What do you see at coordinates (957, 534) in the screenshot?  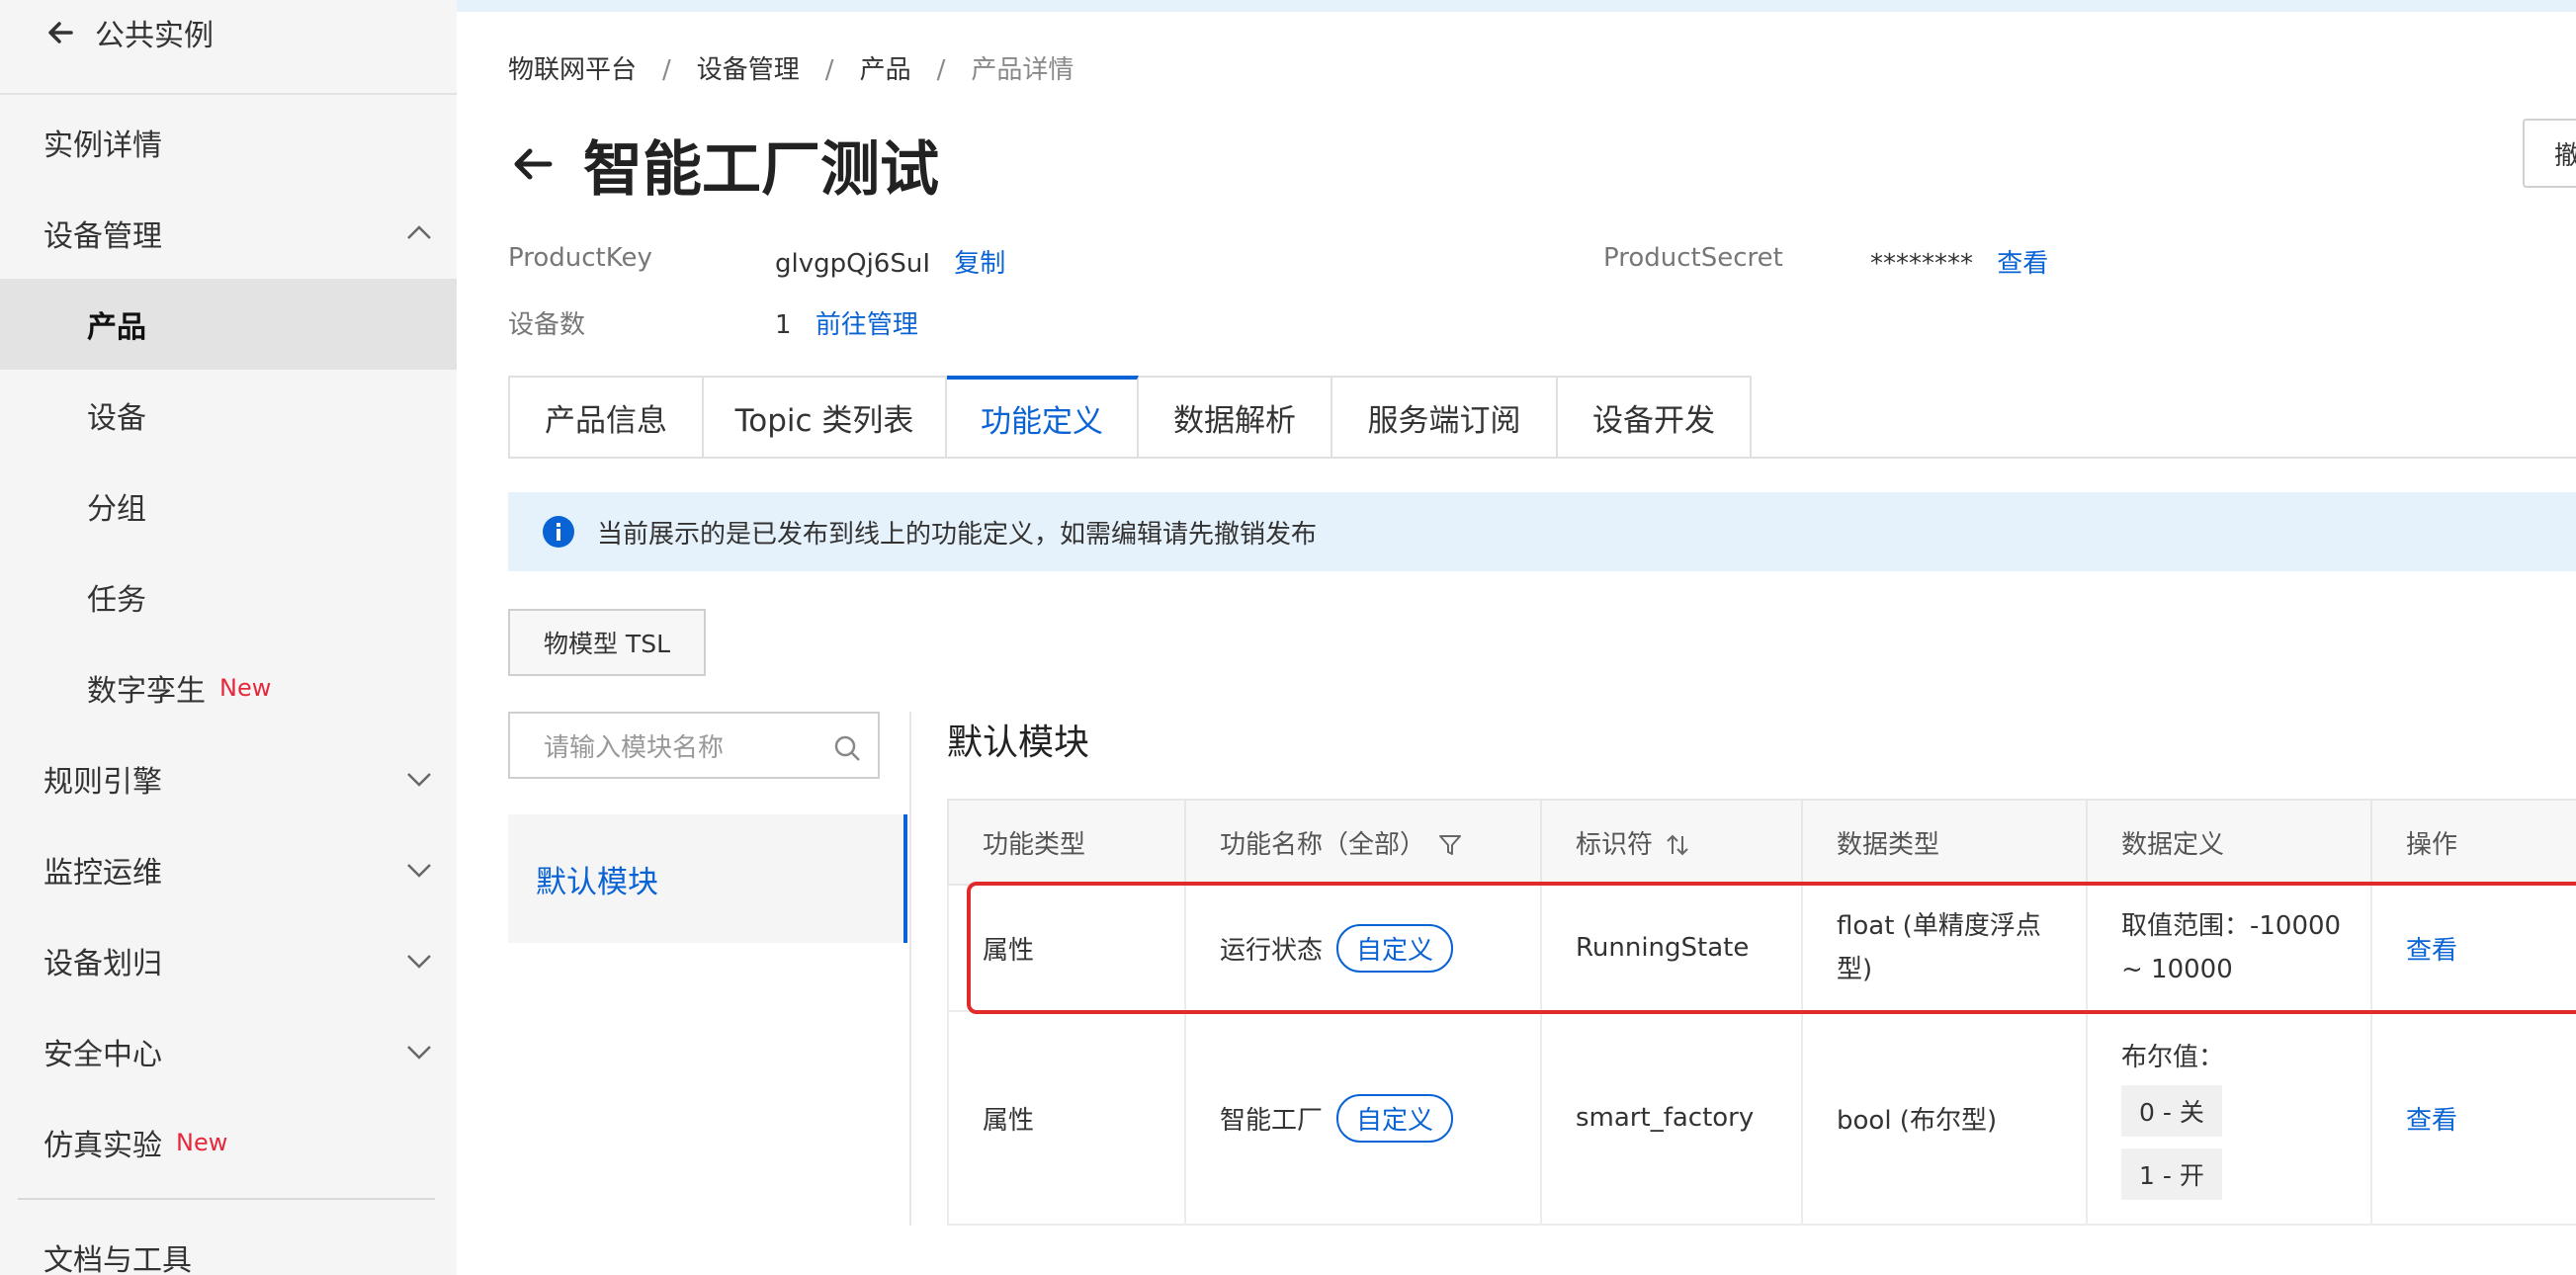 I see `notice-text: 当前展示的是已发布到线上的功能定义，如需编辑请先撤销发布` at bounding box center [957, 534].